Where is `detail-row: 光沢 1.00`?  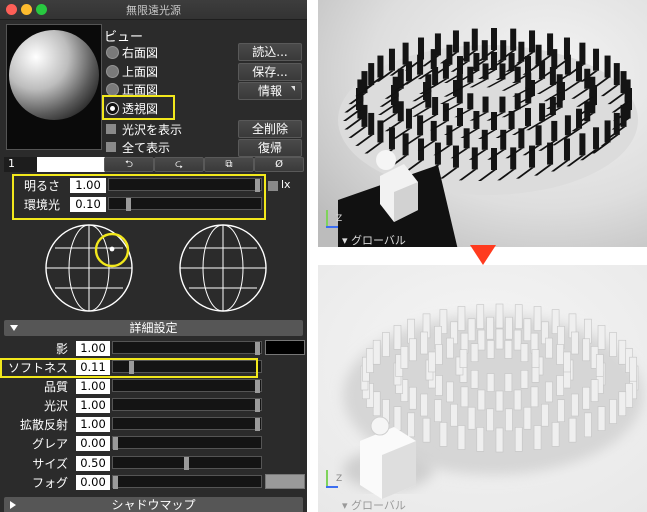
detail-row: 光沢 1.00 is located at coordinates (132, 405).